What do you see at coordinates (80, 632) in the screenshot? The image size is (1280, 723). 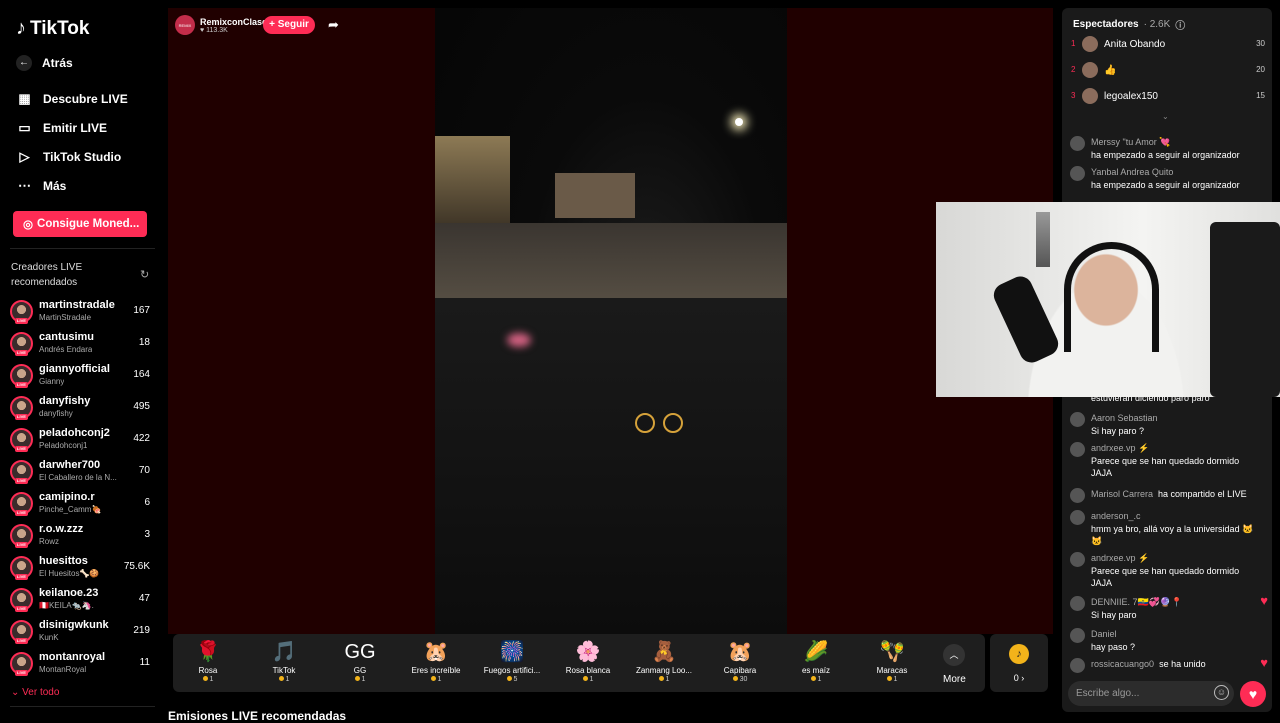 I see `creator-item: LIVE disinigwkunk KunK 219` at bounding box center [80, 632].